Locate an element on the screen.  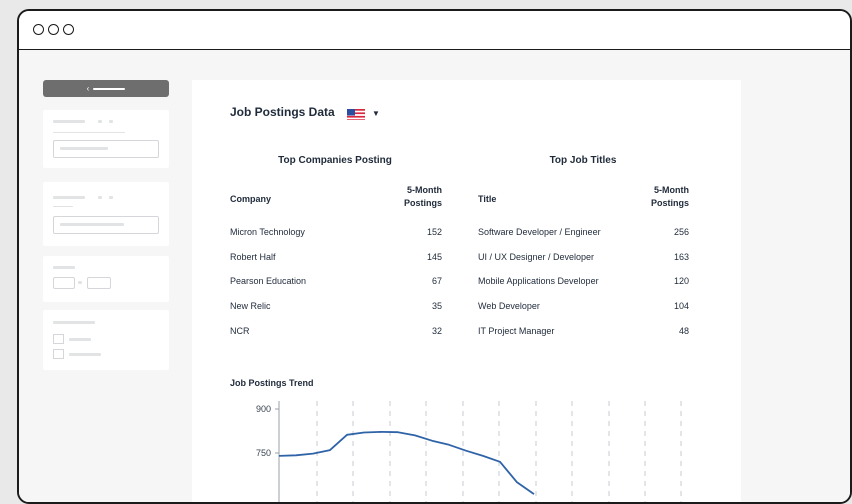
table-row-value: 256 is located at coordinates (681, 232).